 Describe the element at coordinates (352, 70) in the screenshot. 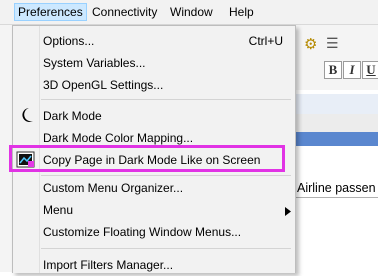

I see `italic-button: I` at that location.